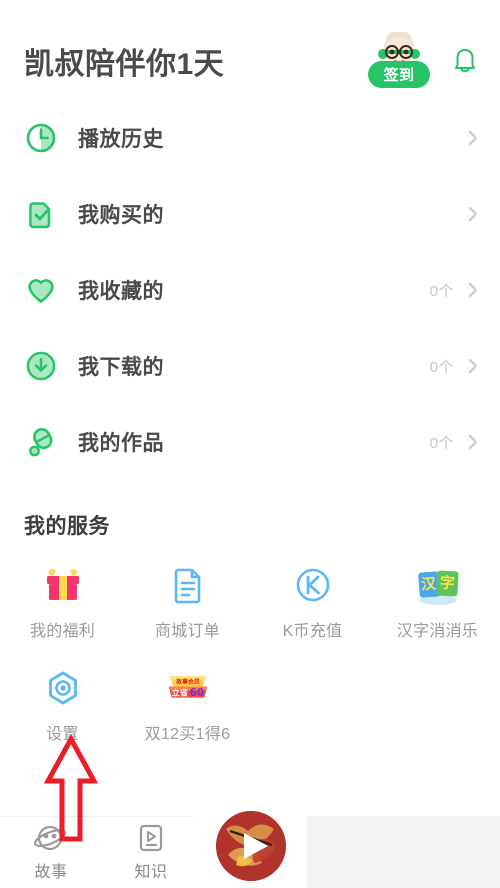 Image resolution: width=500 pixels, height=888 pixels. Describe the element at coordinates (313, 585) in the screenshot. I see `k-coin-icon` at that location.